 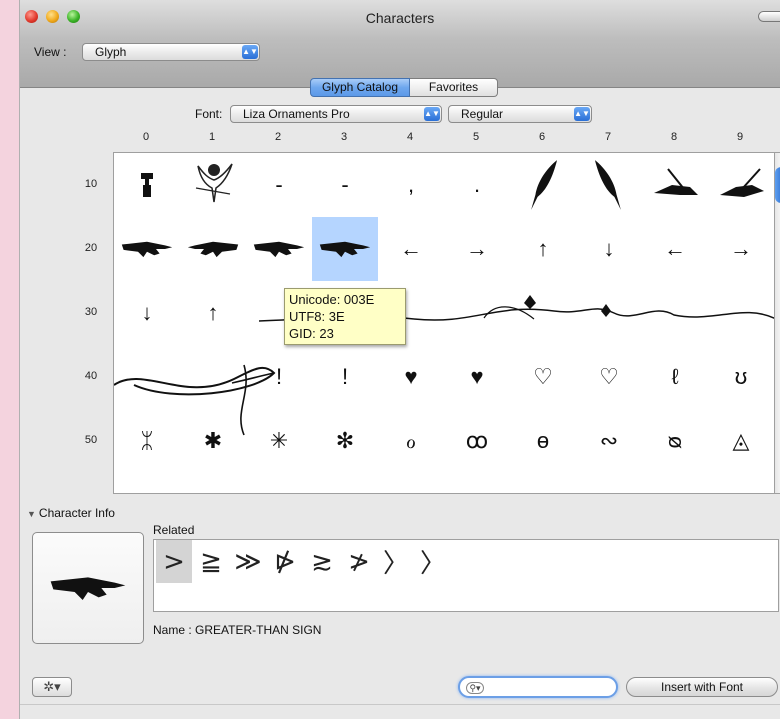 What do you see at coordinates (296, 114) in the screenshot?
I see `font-family-value: Liza Ornaments Pro` at bounding box center [296, 114].